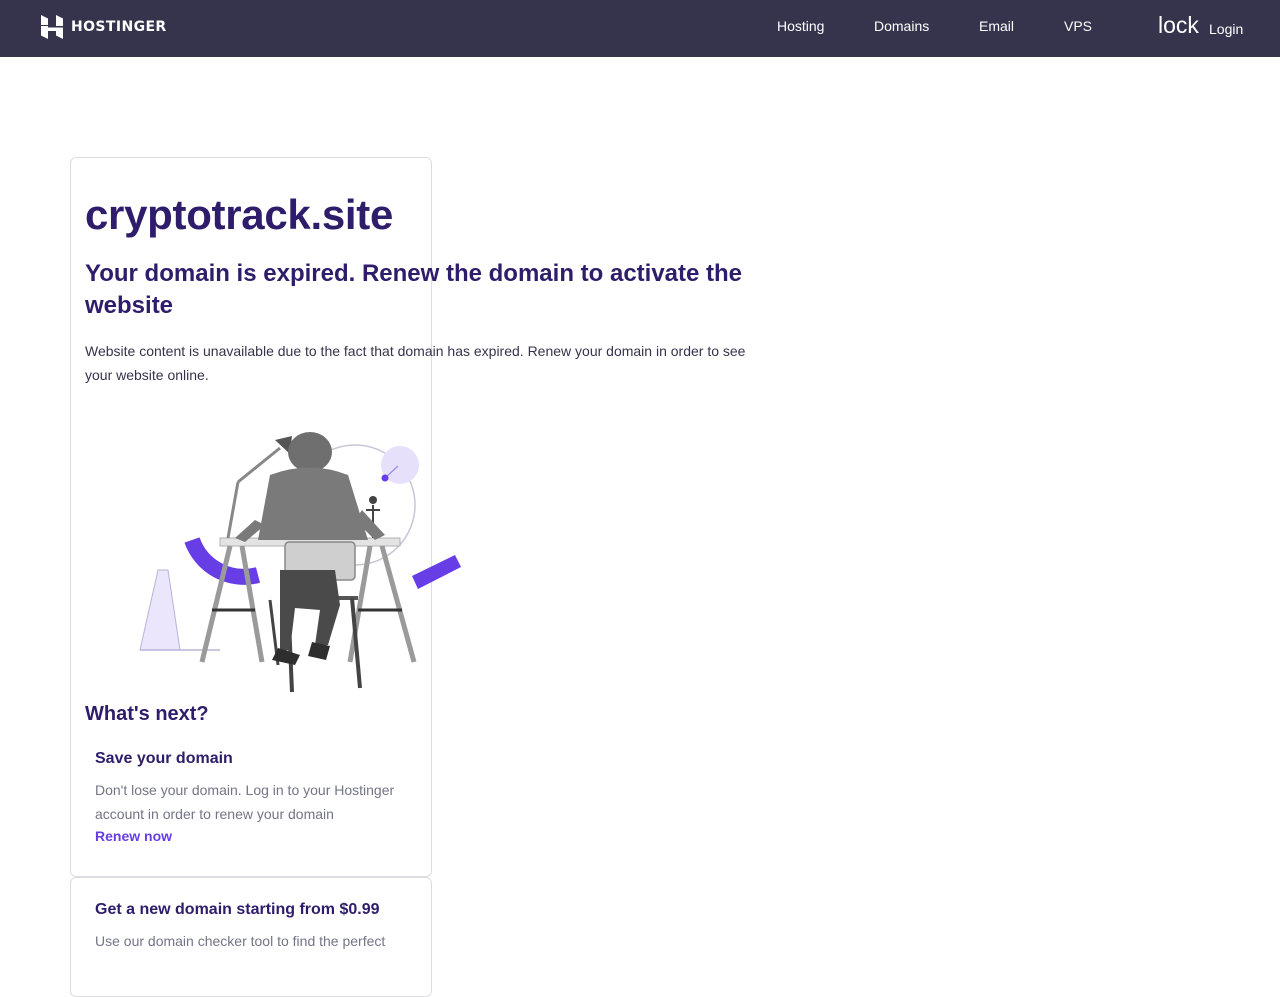  What do you see at coordinates (901, 26) in the screenshot?
I see `nav-domains: Domains` at bounding box center [901, 26].